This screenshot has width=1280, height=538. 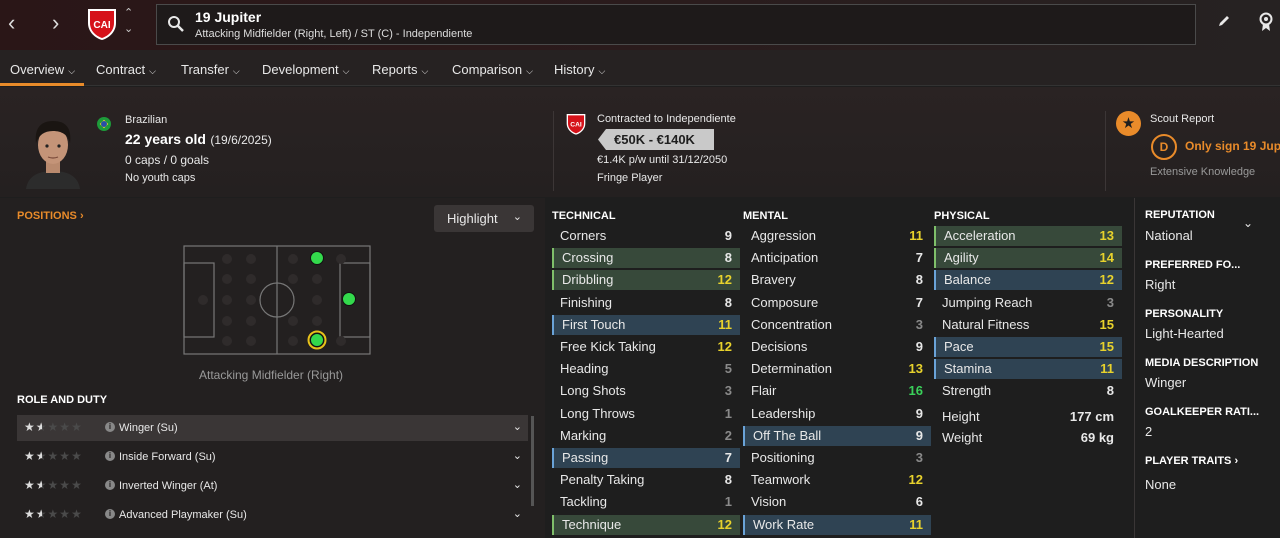 I want to click on attribute-row: Penalty Taking 8, so click(x=646, y=480).